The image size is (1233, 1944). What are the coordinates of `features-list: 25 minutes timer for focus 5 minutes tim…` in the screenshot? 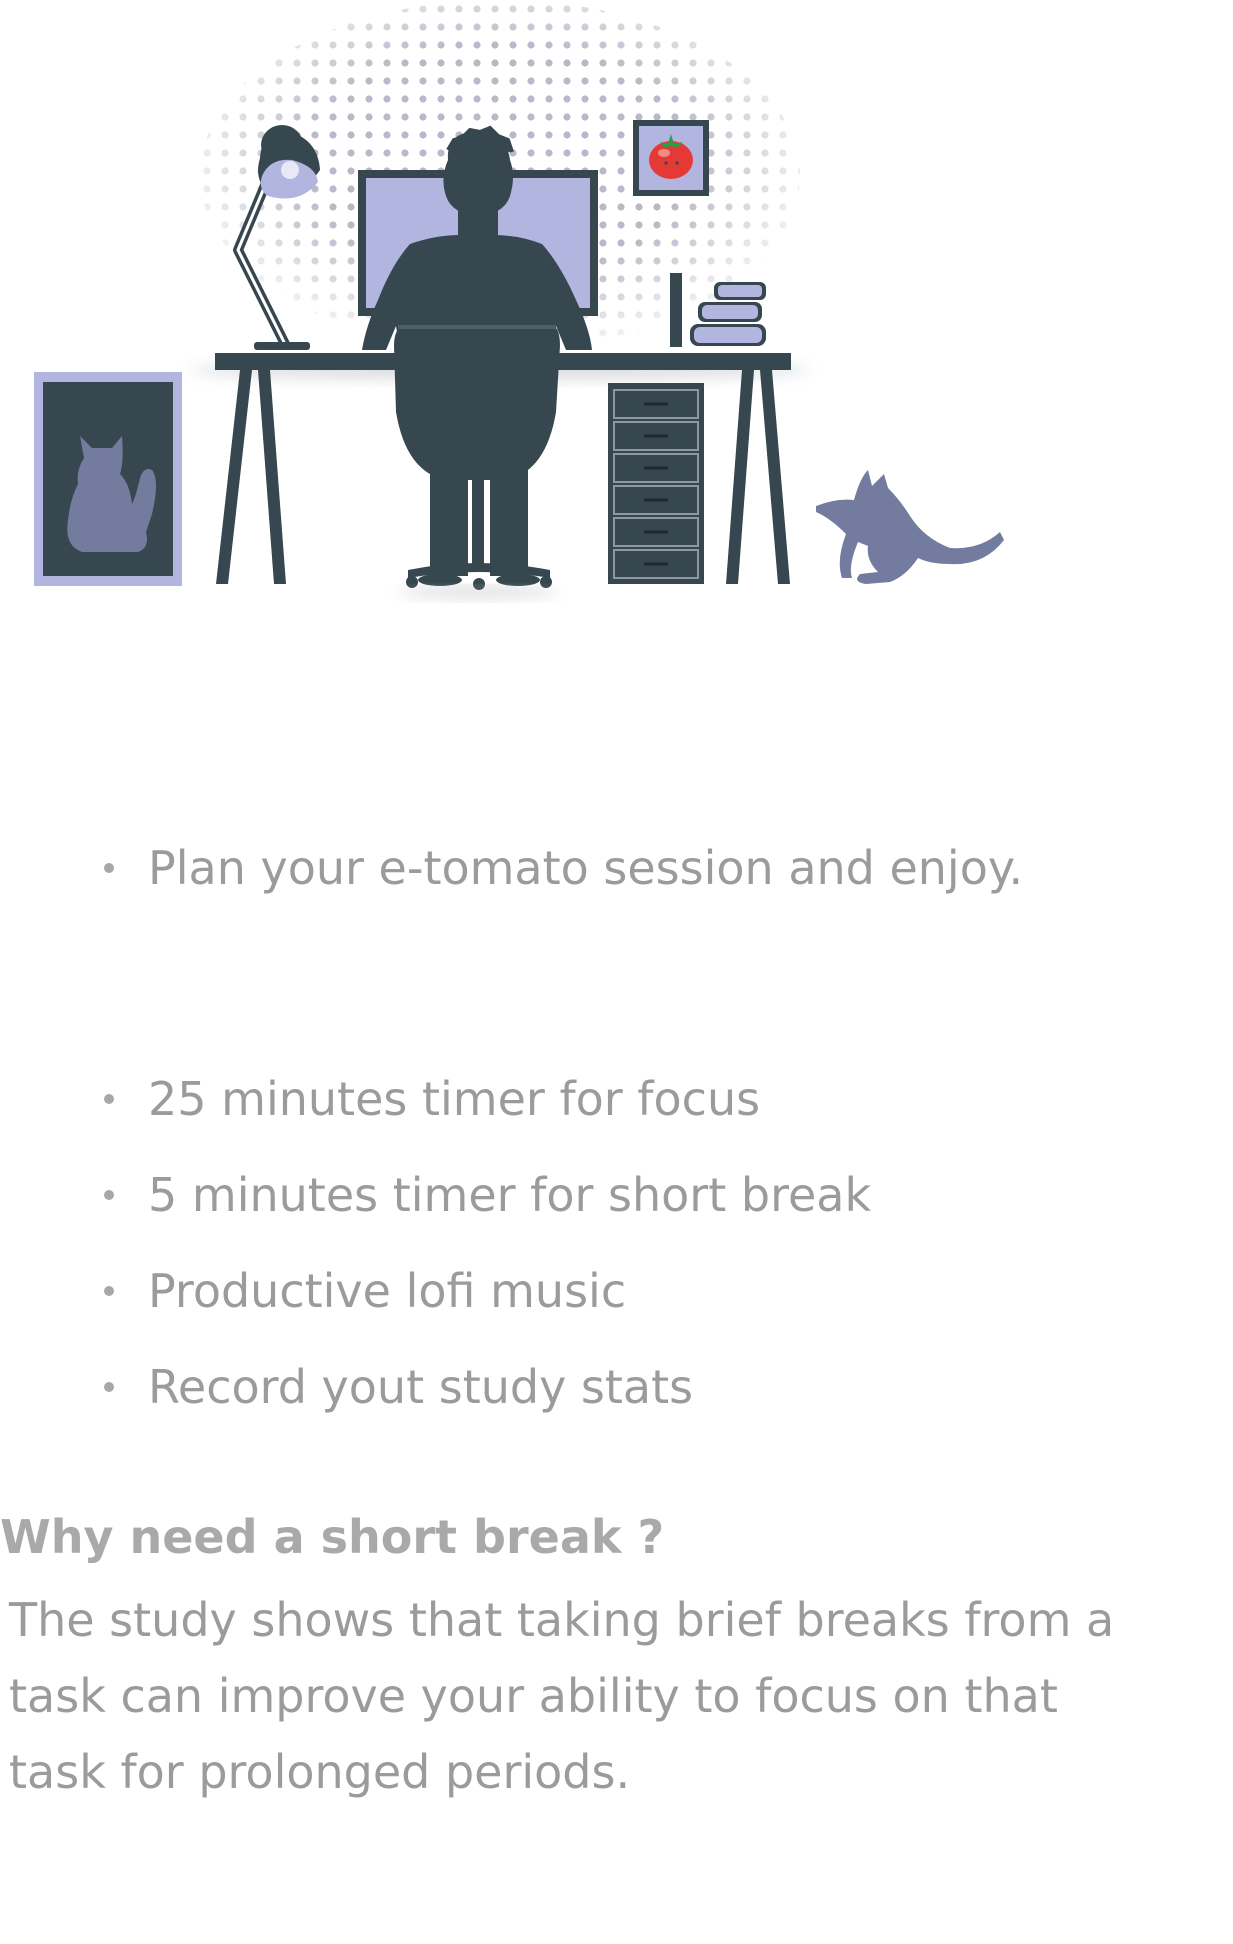 It's located at (435, 1243).